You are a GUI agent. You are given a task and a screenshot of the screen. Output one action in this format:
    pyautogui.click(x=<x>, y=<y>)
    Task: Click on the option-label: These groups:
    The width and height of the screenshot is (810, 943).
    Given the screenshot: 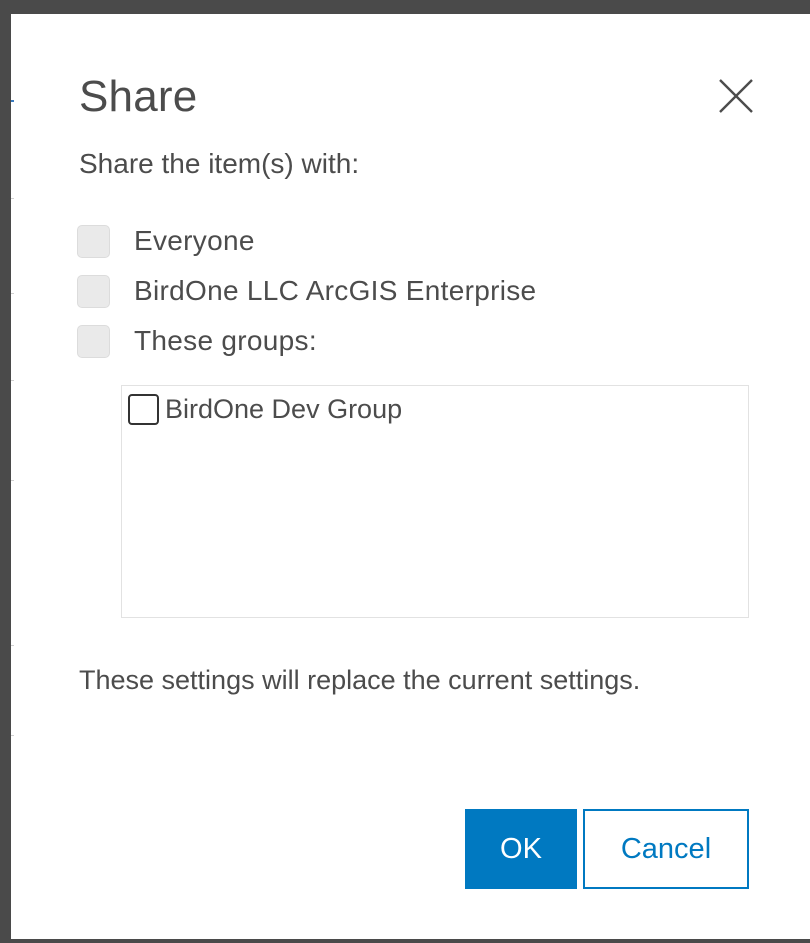 What is the action you would take?
    pyautogui.click(x=225, y=340)
    